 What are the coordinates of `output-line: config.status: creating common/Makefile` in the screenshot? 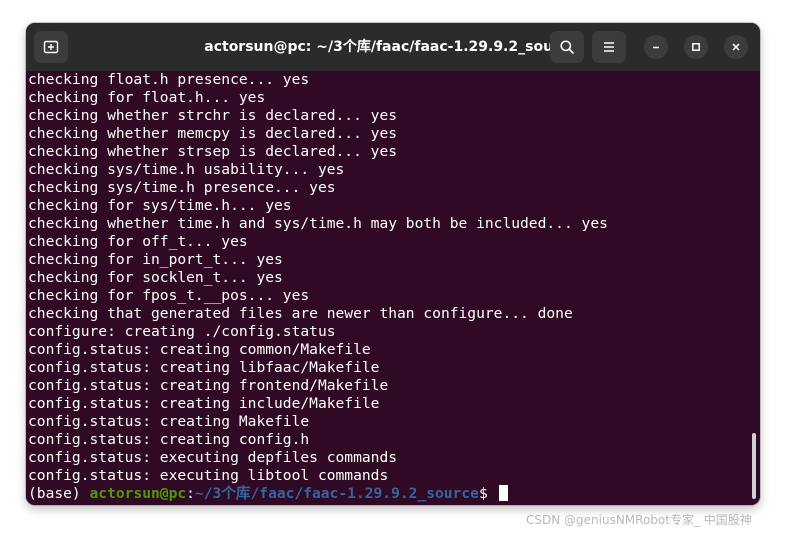 It's located at (199, 349).